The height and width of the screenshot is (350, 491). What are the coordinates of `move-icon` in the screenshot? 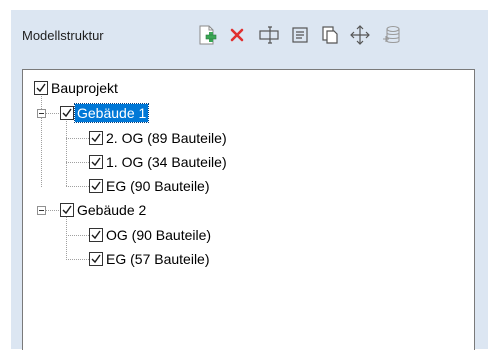 It's located at (360, 35).